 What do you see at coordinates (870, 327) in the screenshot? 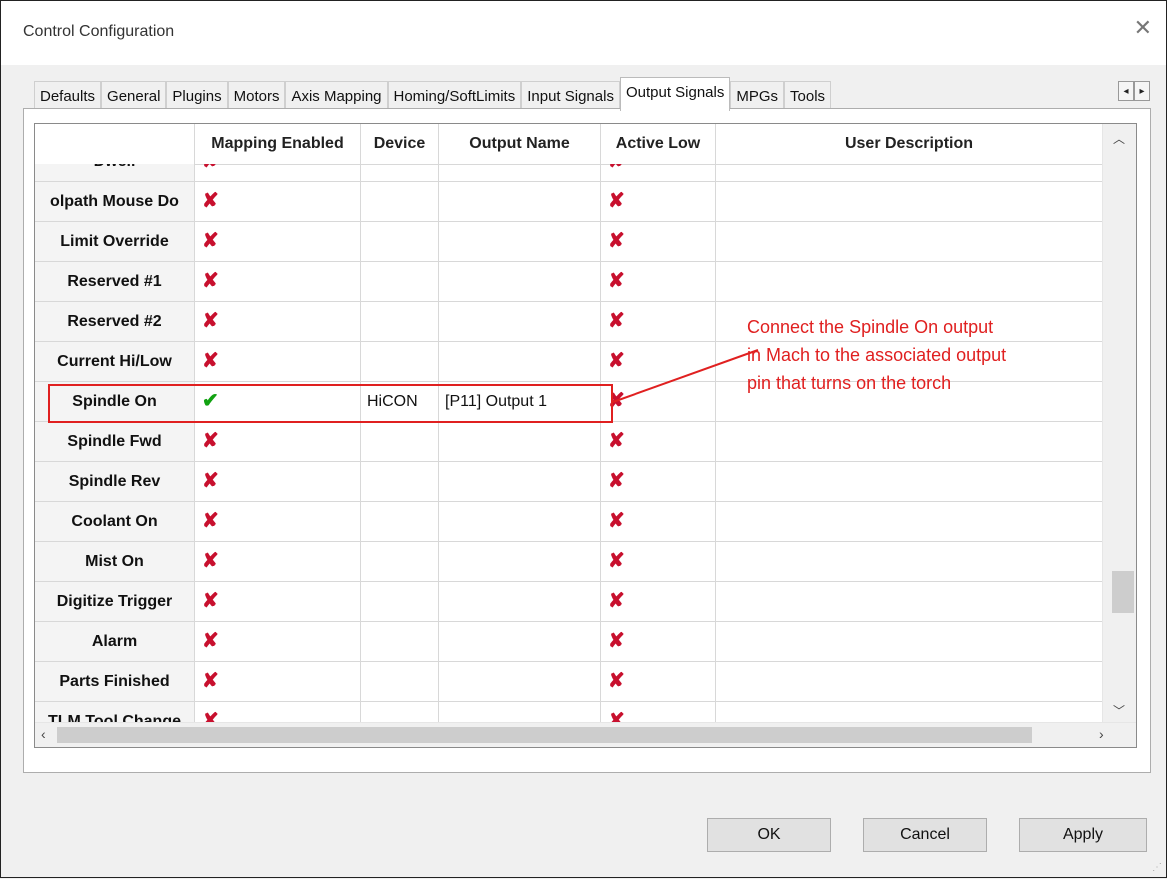
I see `annotation-line: Connect the Spindle On output` at bounding box center [870, 327].